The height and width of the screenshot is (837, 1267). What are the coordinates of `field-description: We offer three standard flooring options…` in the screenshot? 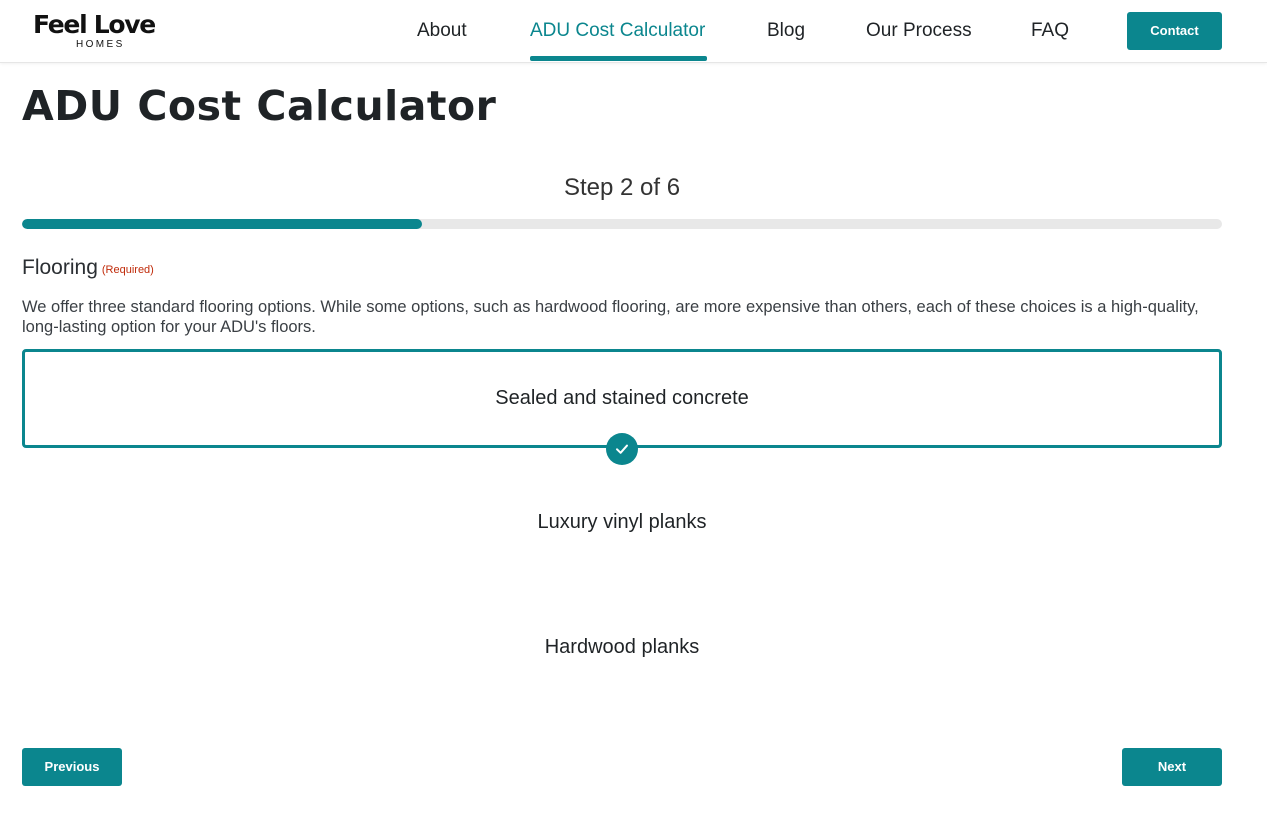 It's located at (610, 317).